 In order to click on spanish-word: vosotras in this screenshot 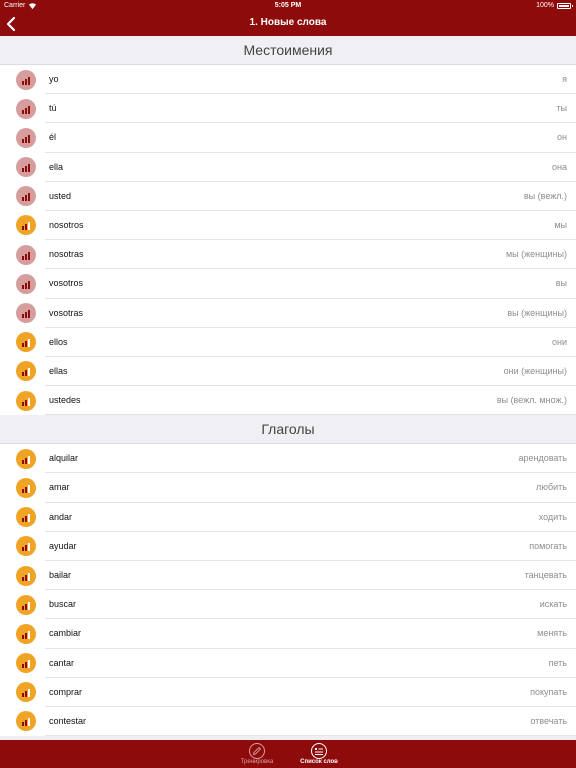, I will do `click(66, 312)`.